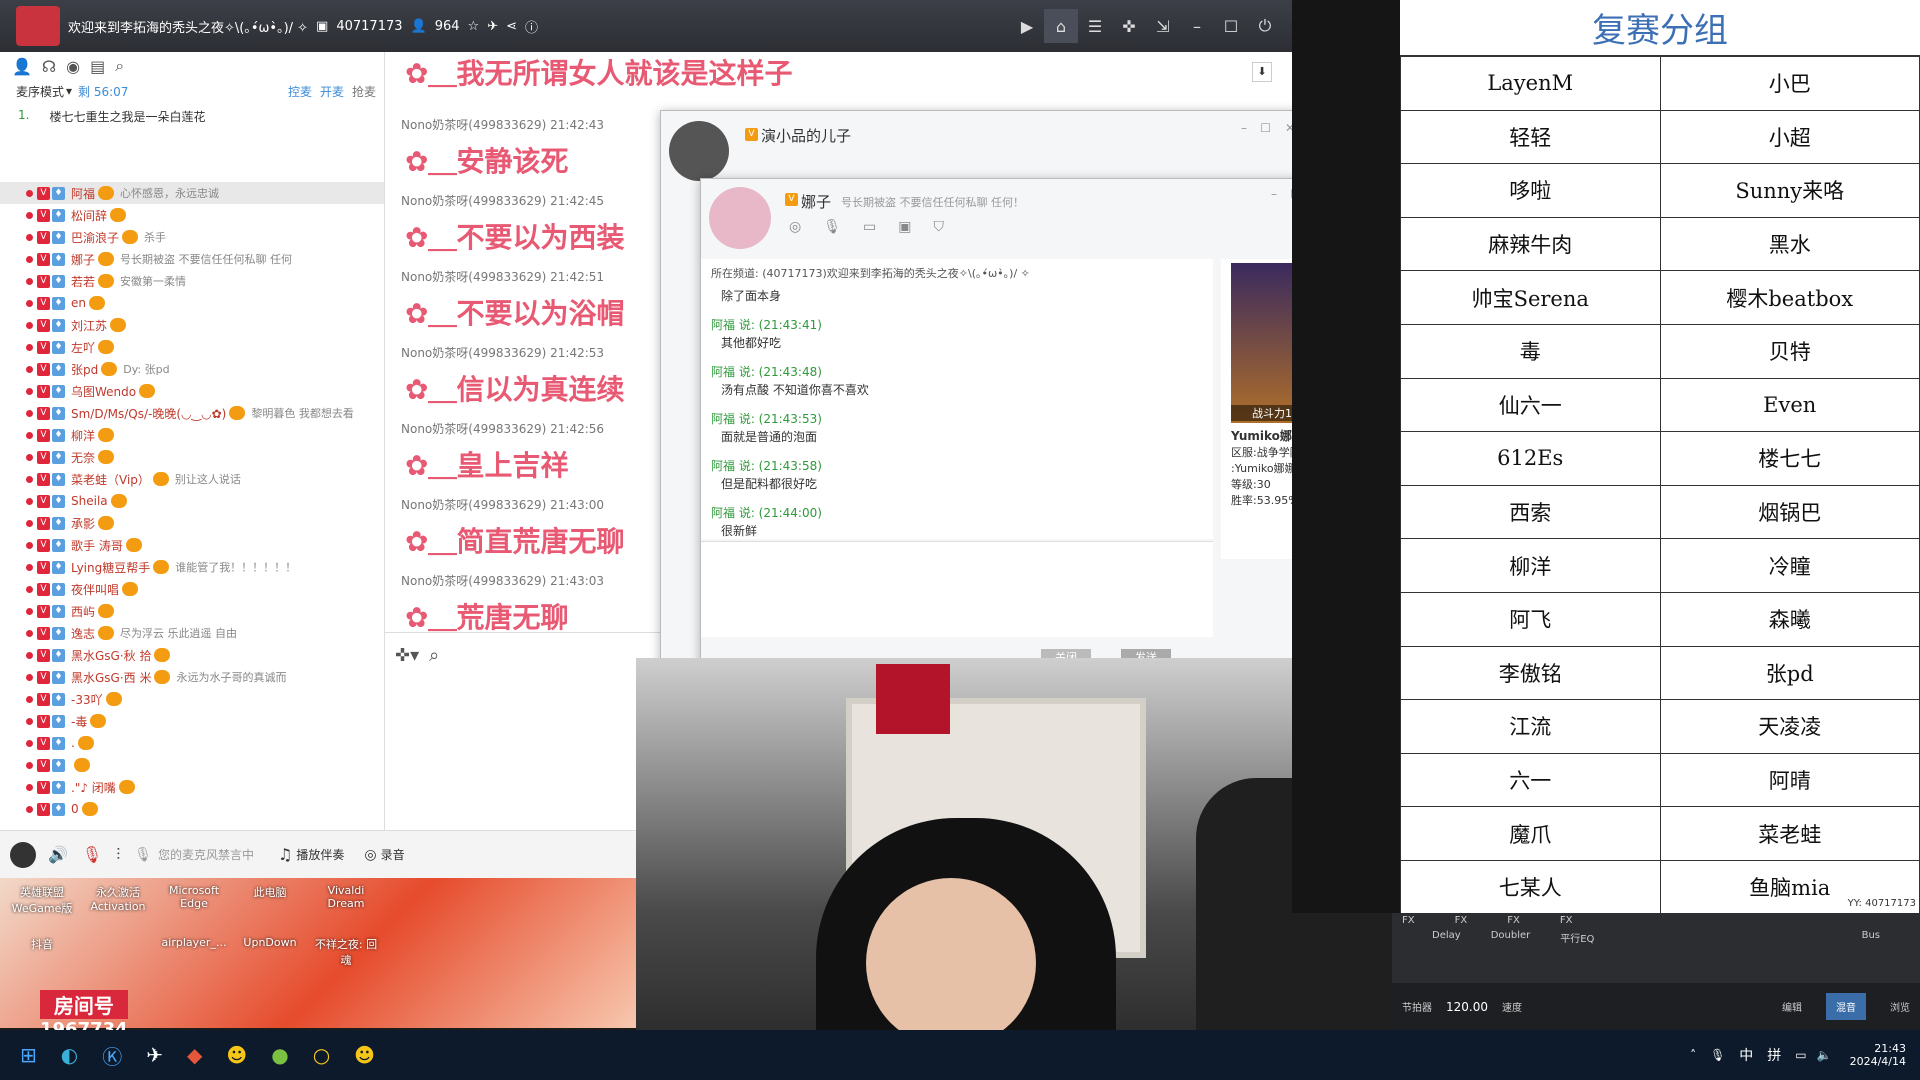 The image size is (1920, 1080). I want to click on desktop-icon: 永久激活Activation, so click(118, 898).